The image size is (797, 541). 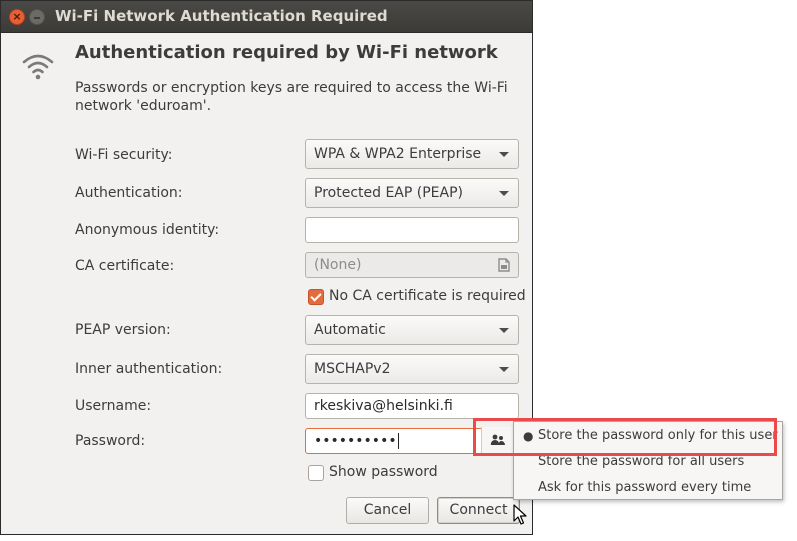 I want to click on inner-authentication-select: MSCHAPv2, so click(x=412, y=369).